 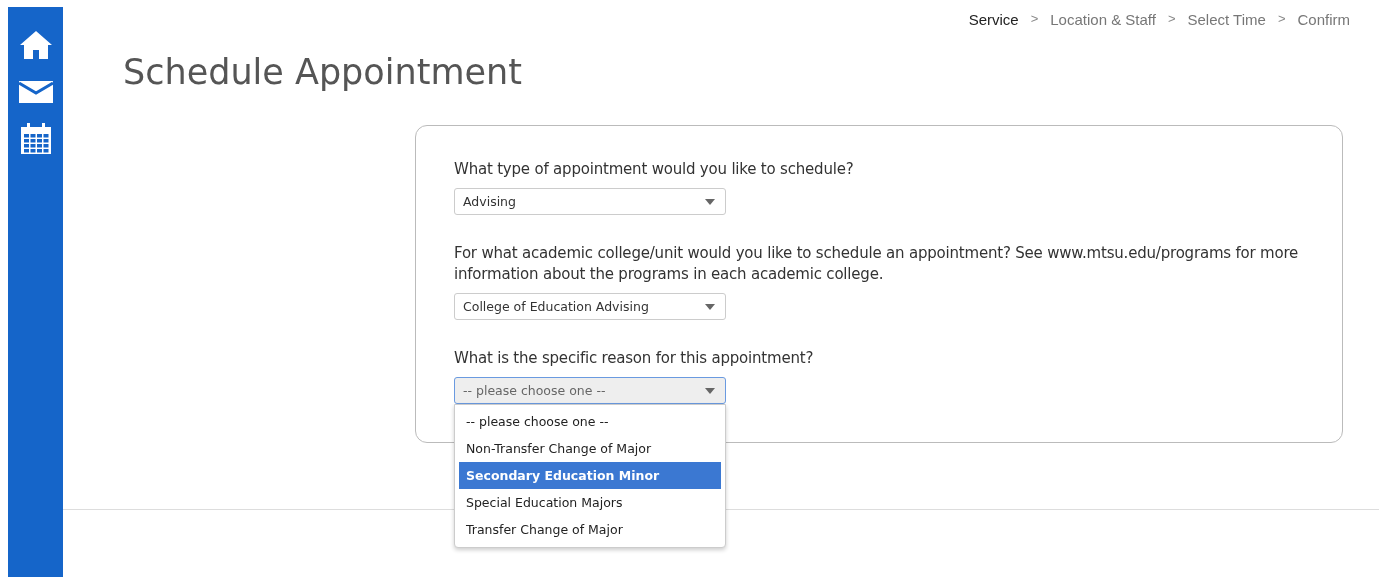 I want to click on dropdown-option: -- please choose one --, so click(x=590, y=421).